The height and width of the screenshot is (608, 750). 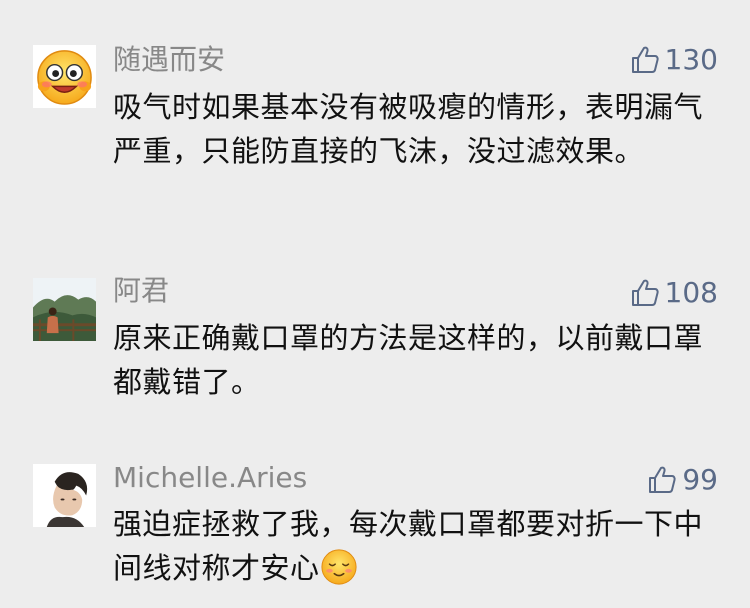 What do you see at coordinates (408, 360) in the screenshot?
I see `comment-text: 原来正确戴口罩的方法是这样的，以前戴口罩都戴错了。` at bounding box center [408, 360].